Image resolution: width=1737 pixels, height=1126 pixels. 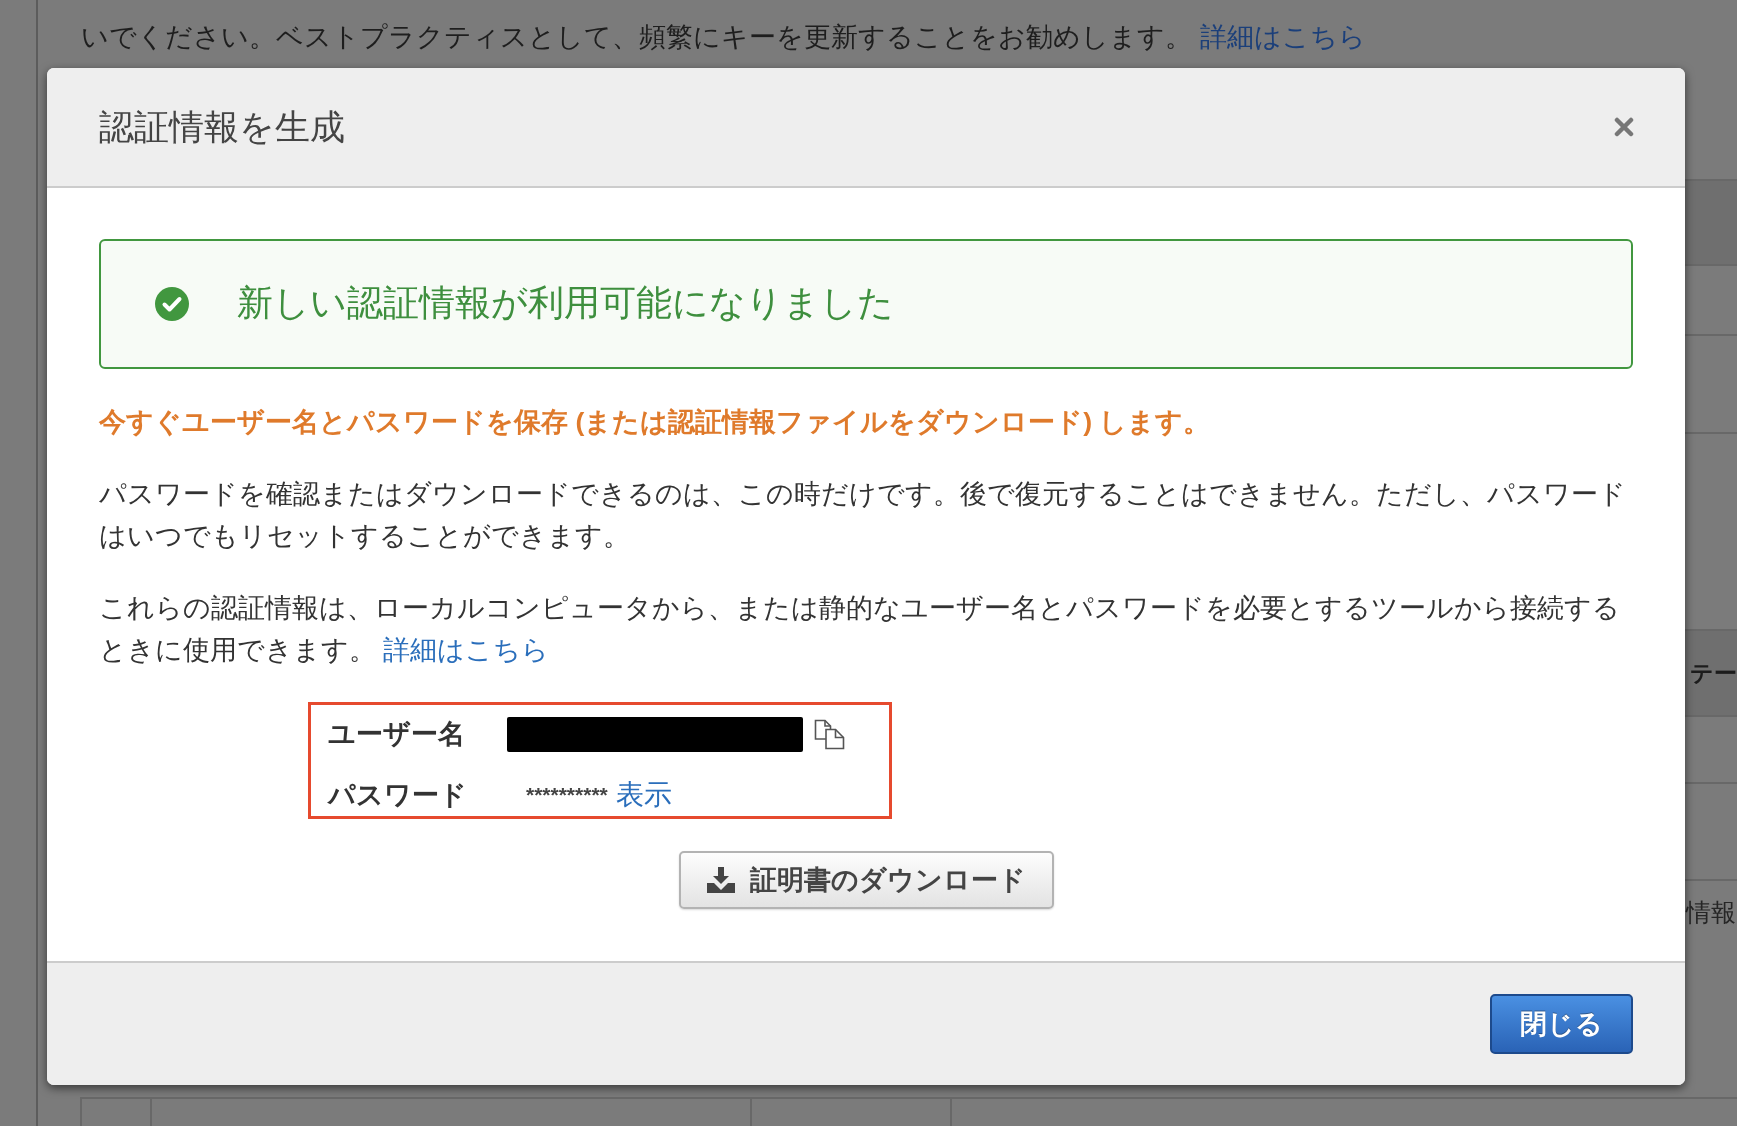 I want to click on field-label: パスワード, so click(x=398, y=795).